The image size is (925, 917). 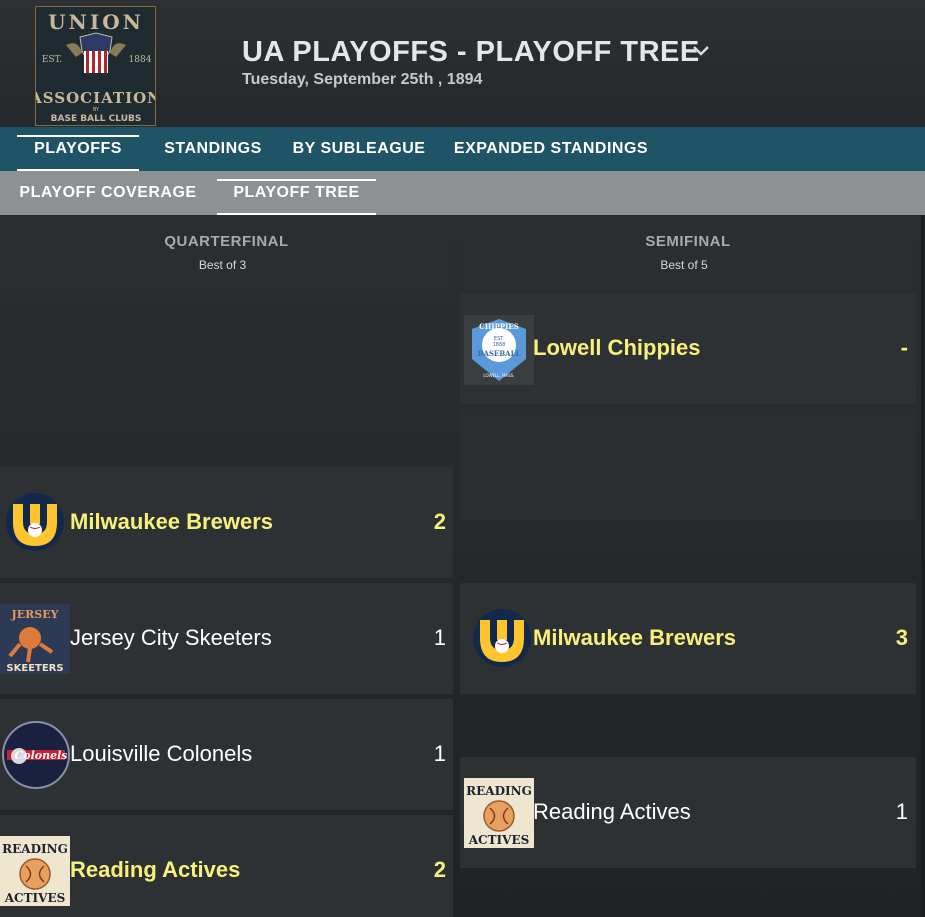 I want to click on semifinal-header: SEMIFINAL Best of 5, so click(x=688, y=256).